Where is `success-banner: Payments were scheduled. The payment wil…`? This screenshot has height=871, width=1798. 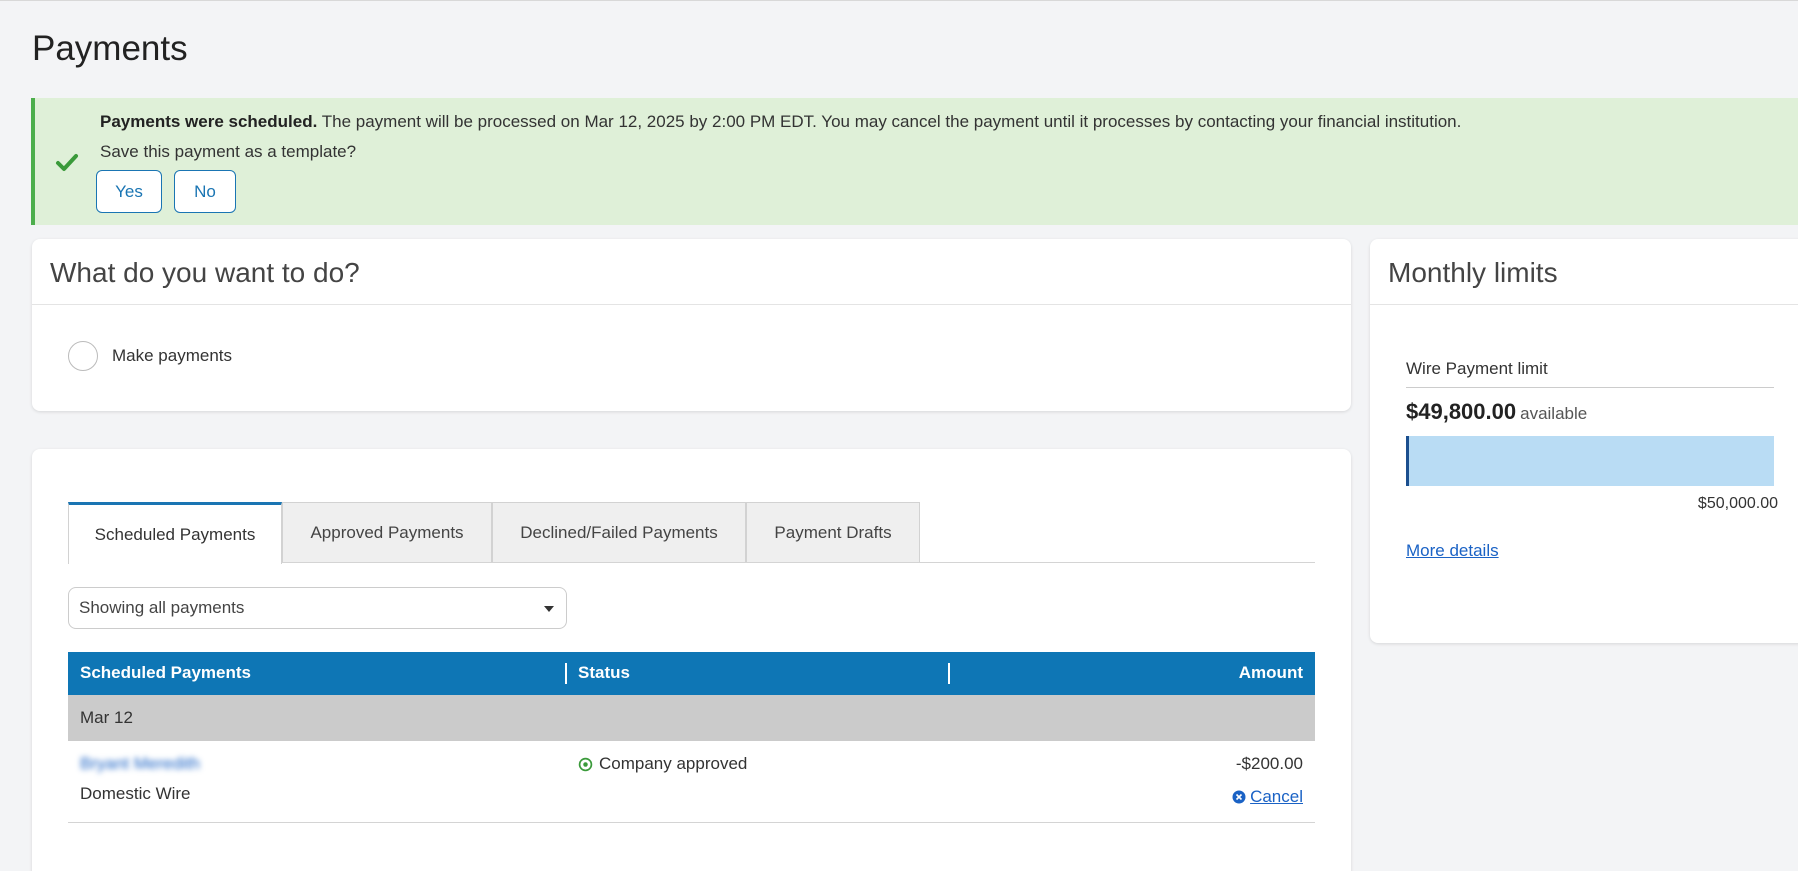
success-banner: Payments were scheduled. The payment wil… is located at coordinates (914, 161).